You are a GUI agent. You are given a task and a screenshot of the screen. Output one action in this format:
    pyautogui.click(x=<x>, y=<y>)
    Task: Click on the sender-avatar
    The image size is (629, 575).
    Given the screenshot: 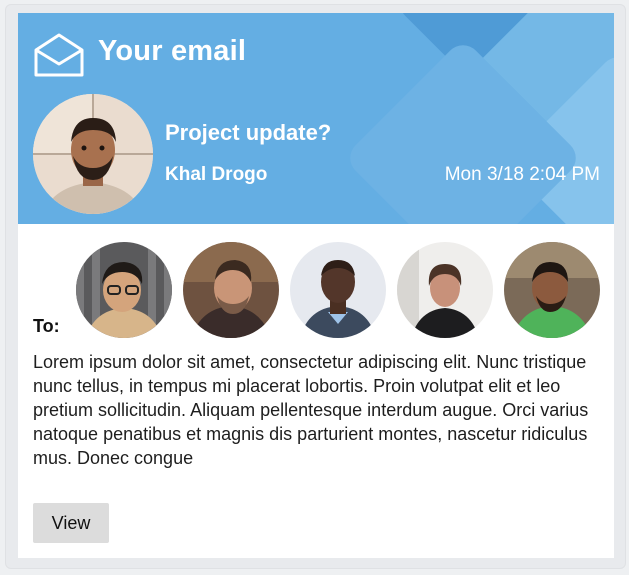 What is the action you would take?
    pyautogui.click(x=93, y=154)
    